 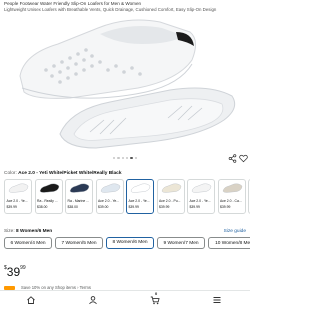 I want to click on size-option-button: 8 Women/6 Men, so click(x=130, y=243).